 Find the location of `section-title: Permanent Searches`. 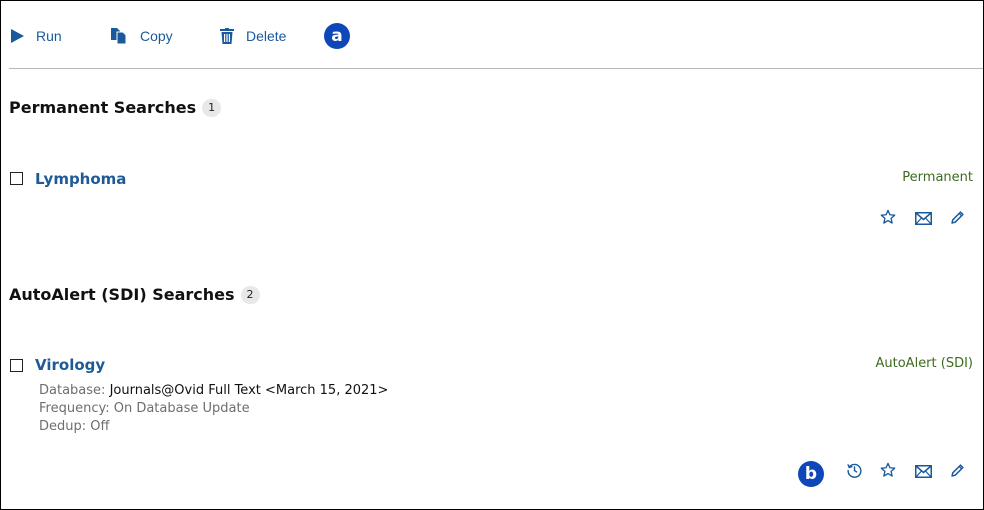

section-title: Permanent Searches is located at coordinates (103, 107).